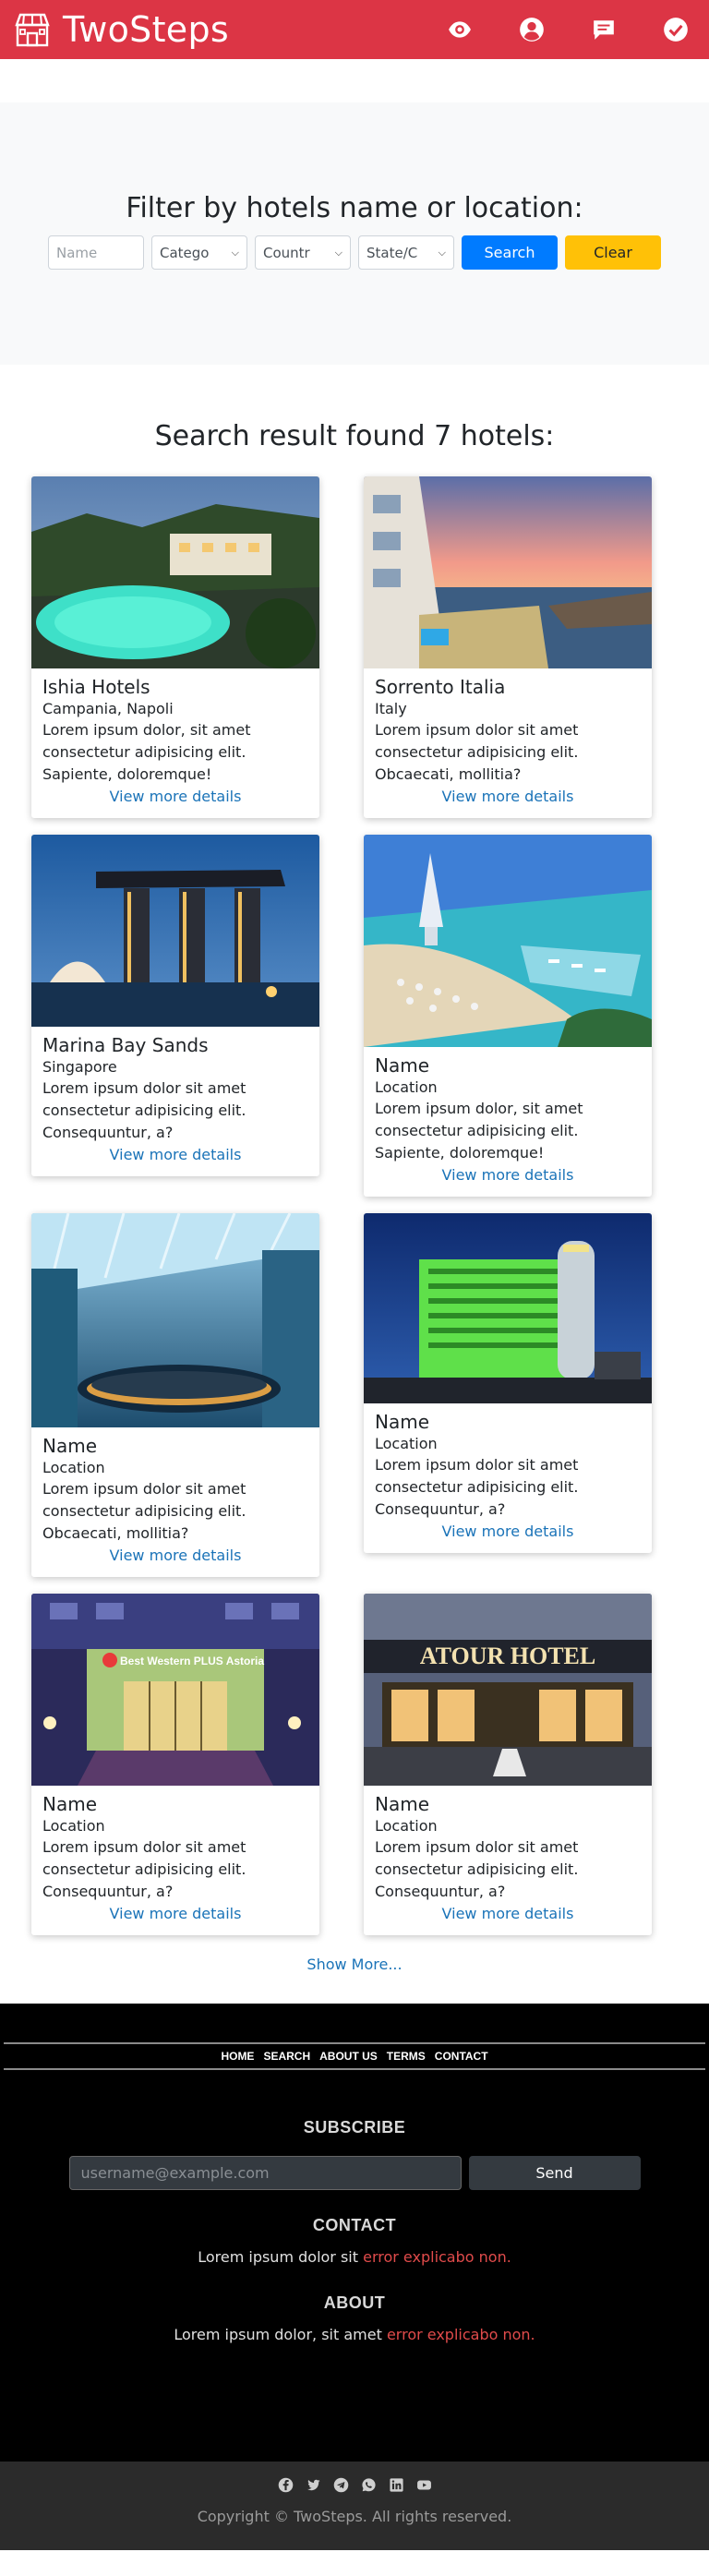 The image size is (709, 2576). What do you see at coordinates (286, 2056) in the screenshot?
I see `footer-link-search: SEARCH` at bounding box center [286, 2056].